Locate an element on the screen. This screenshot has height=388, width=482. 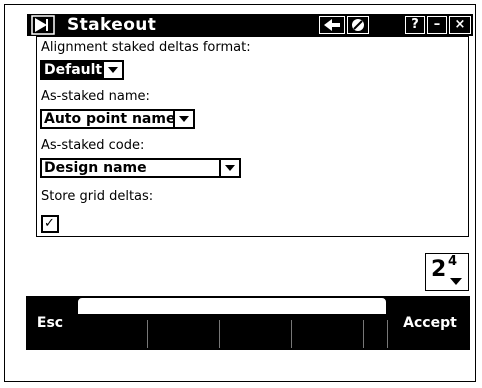
close-button: × is located at coordinates (460, 25).